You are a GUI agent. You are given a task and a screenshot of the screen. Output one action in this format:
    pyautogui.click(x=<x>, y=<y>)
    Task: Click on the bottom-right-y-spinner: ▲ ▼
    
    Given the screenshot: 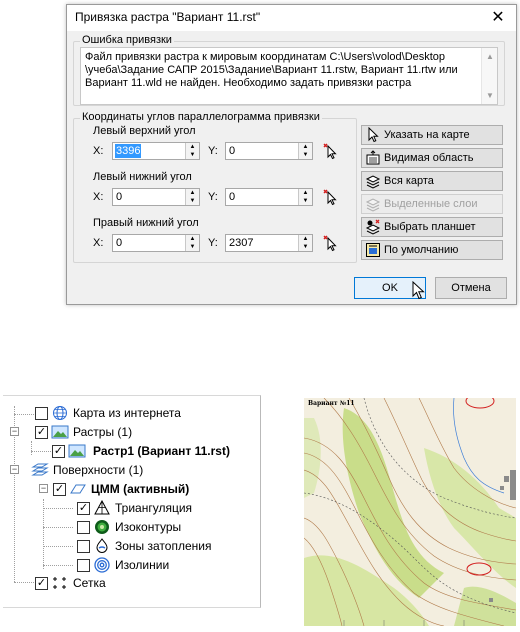 What is the action you would take?
    pyautogui.click(x=305, y=243)
    